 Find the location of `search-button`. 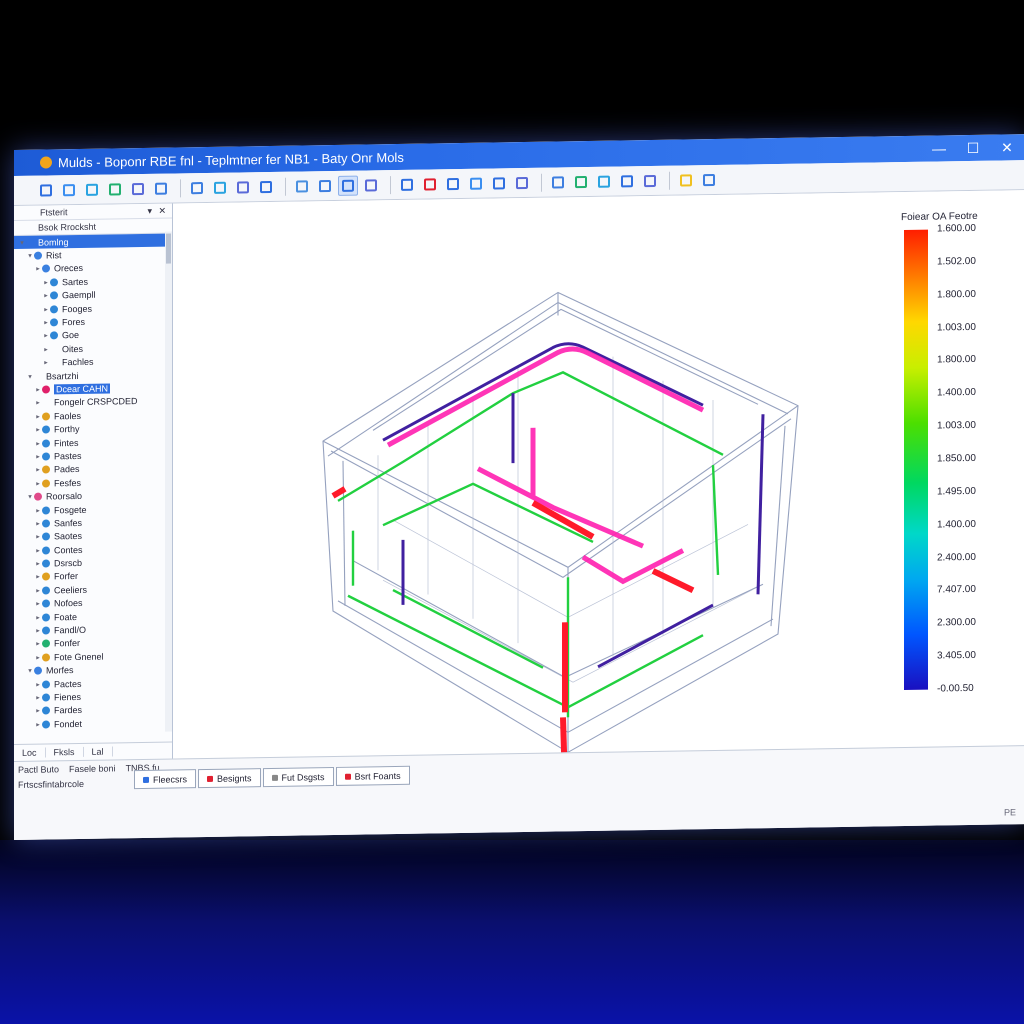

search-button is located at coordinates (197, 187).